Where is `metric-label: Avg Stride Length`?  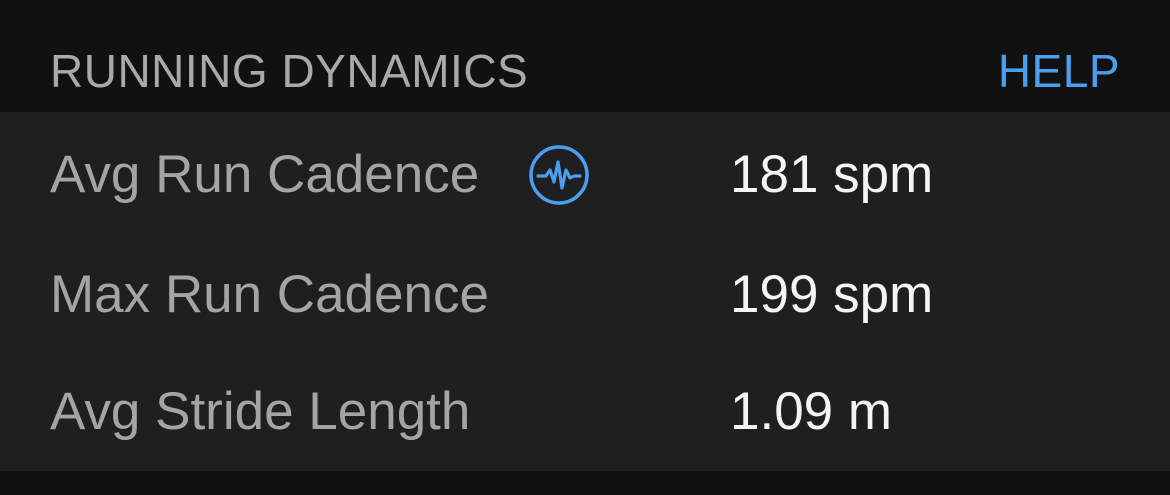
metric-label: Avg Stride Length is located at coordinates (260, 411).